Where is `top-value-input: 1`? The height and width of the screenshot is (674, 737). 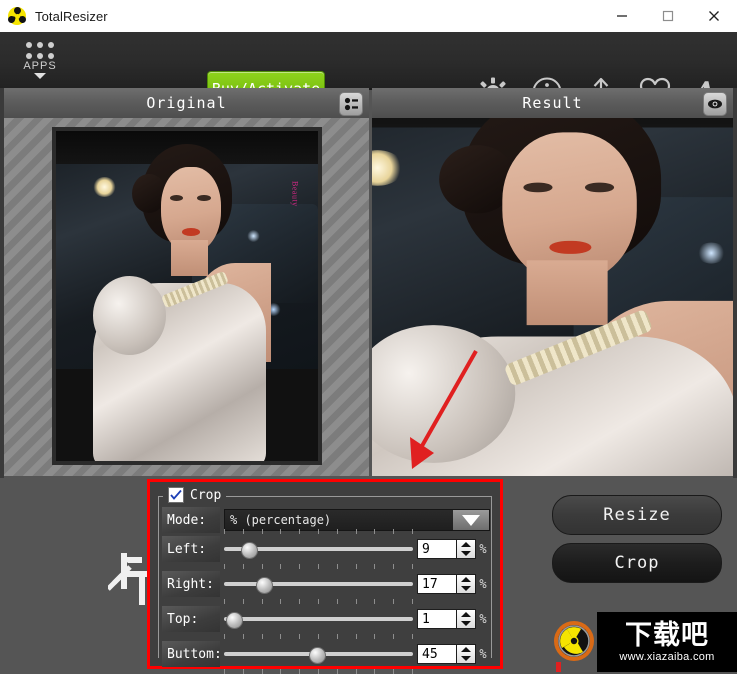
top-value-input: 1 is located at coordinates (437, 619).